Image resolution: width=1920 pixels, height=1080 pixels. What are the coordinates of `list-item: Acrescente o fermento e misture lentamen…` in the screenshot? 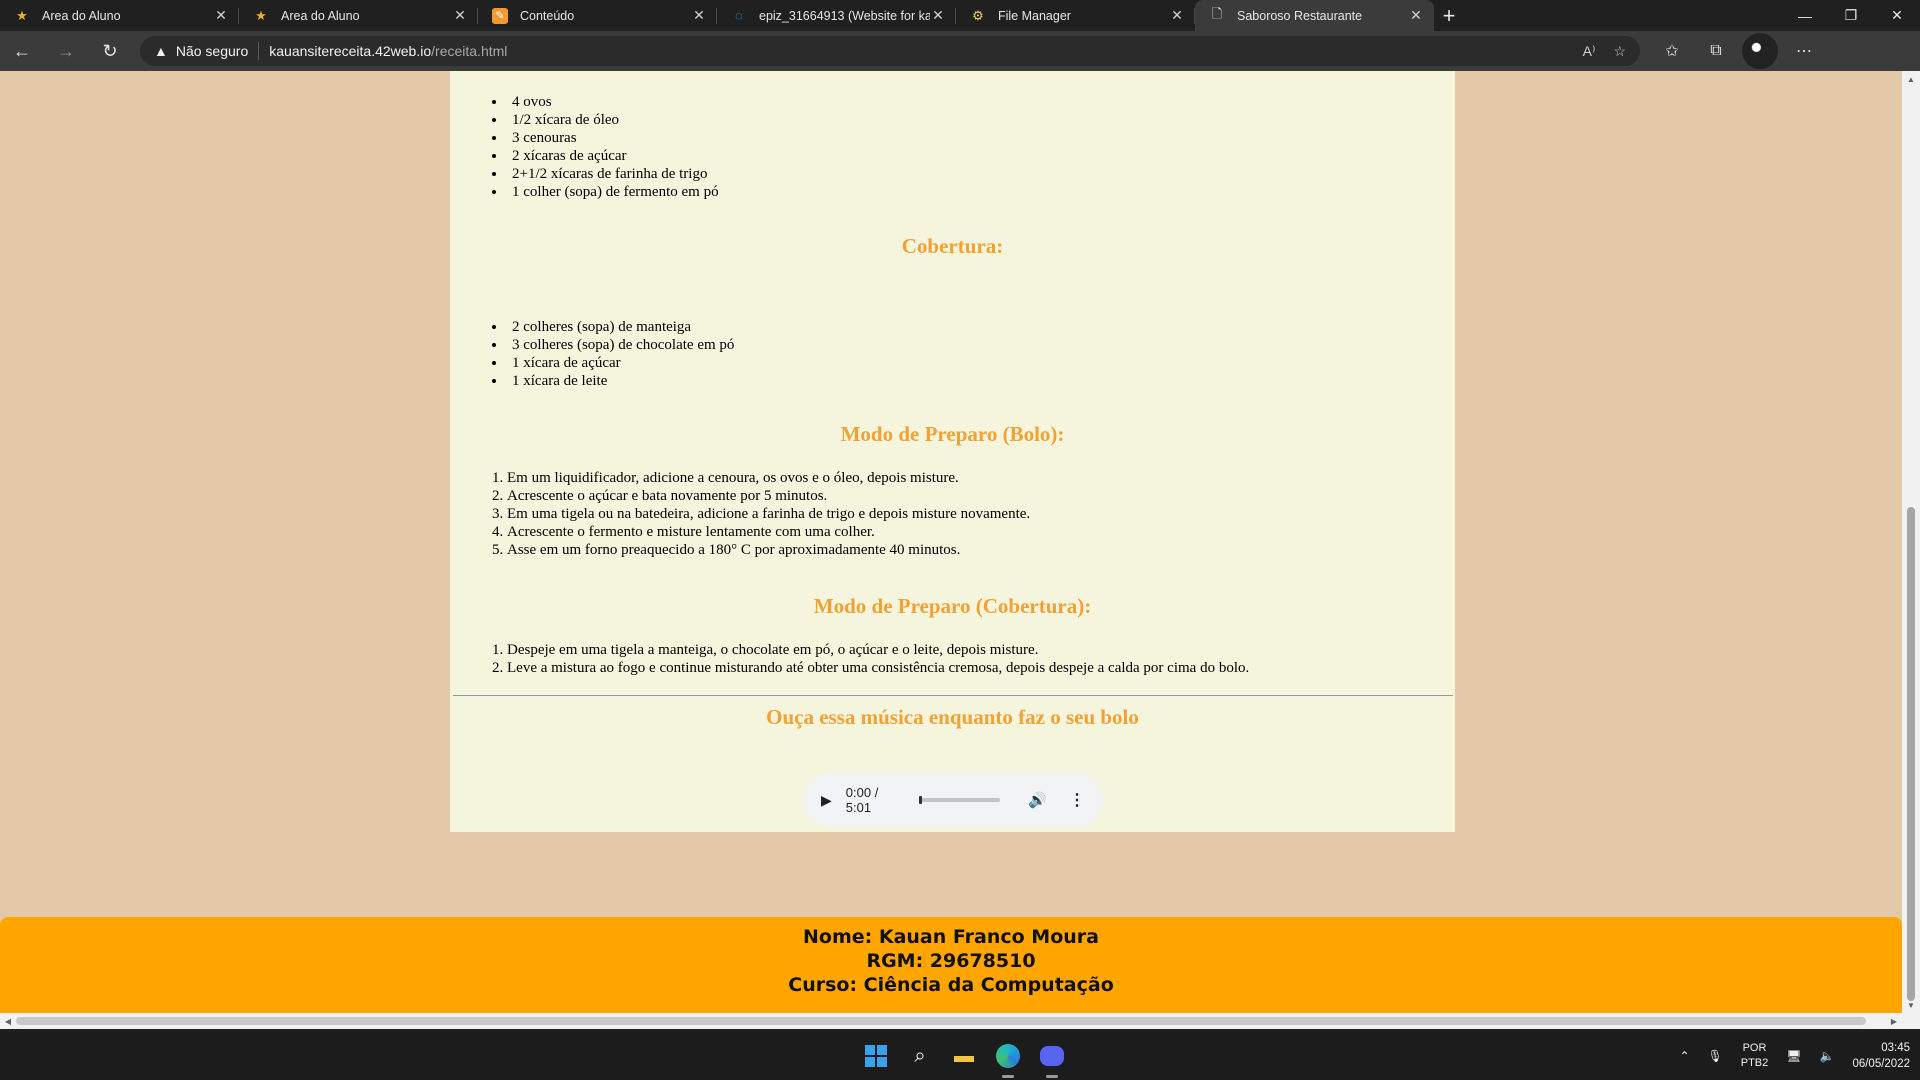 It's located at (761, 532).